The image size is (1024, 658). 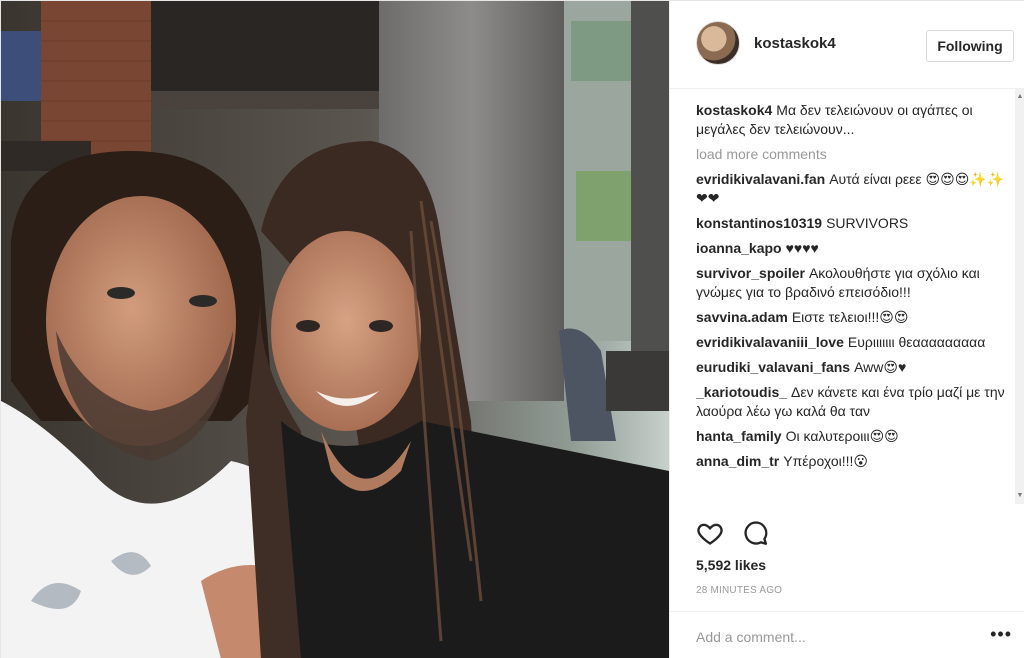 What do you see at coordinates (756, 533) in the screenshot?
I see `comment-bubble-icon` at bounding box center [756, 533].